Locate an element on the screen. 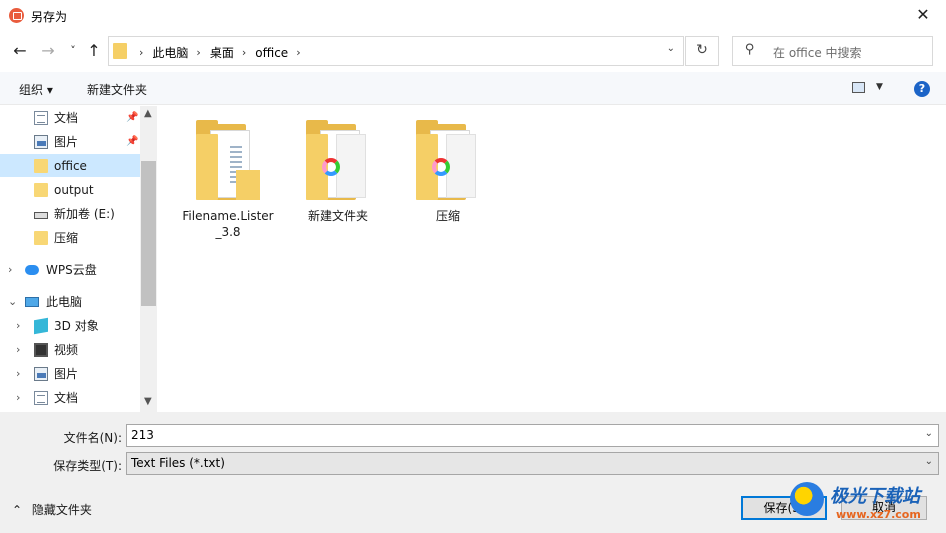 Image resolution: width=946 pixels, height=533 pixels. document-icon is located at coordinates (41, 117).